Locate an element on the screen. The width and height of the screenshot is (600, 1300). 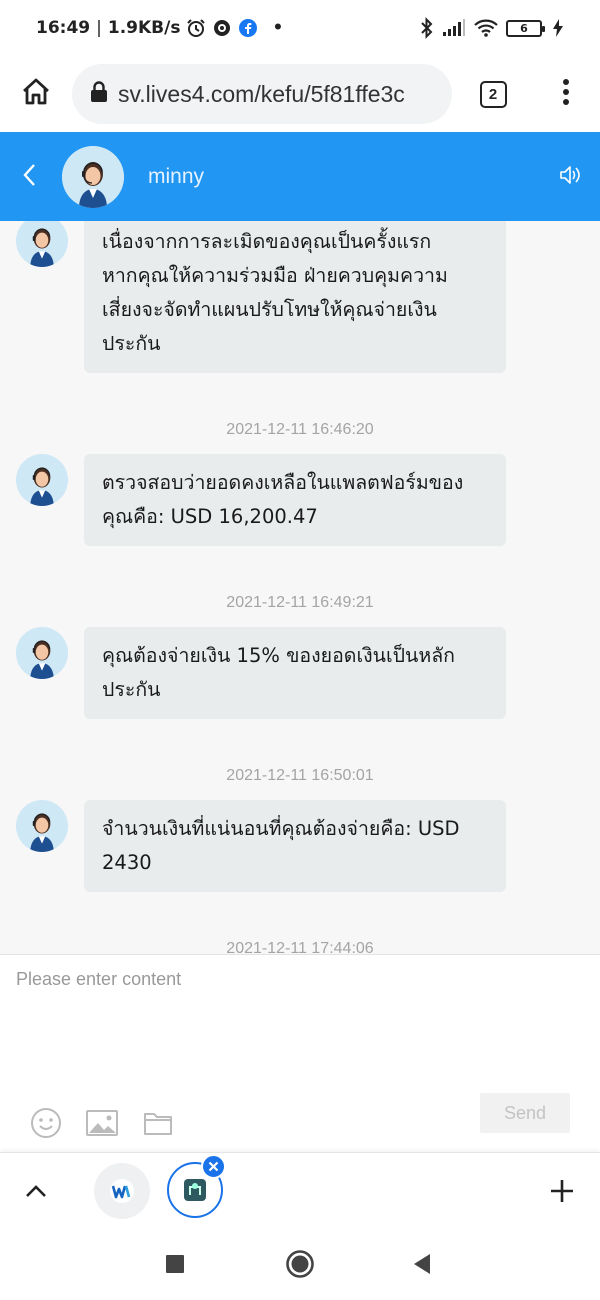
lock-icon is located at coordinates (104, 94).